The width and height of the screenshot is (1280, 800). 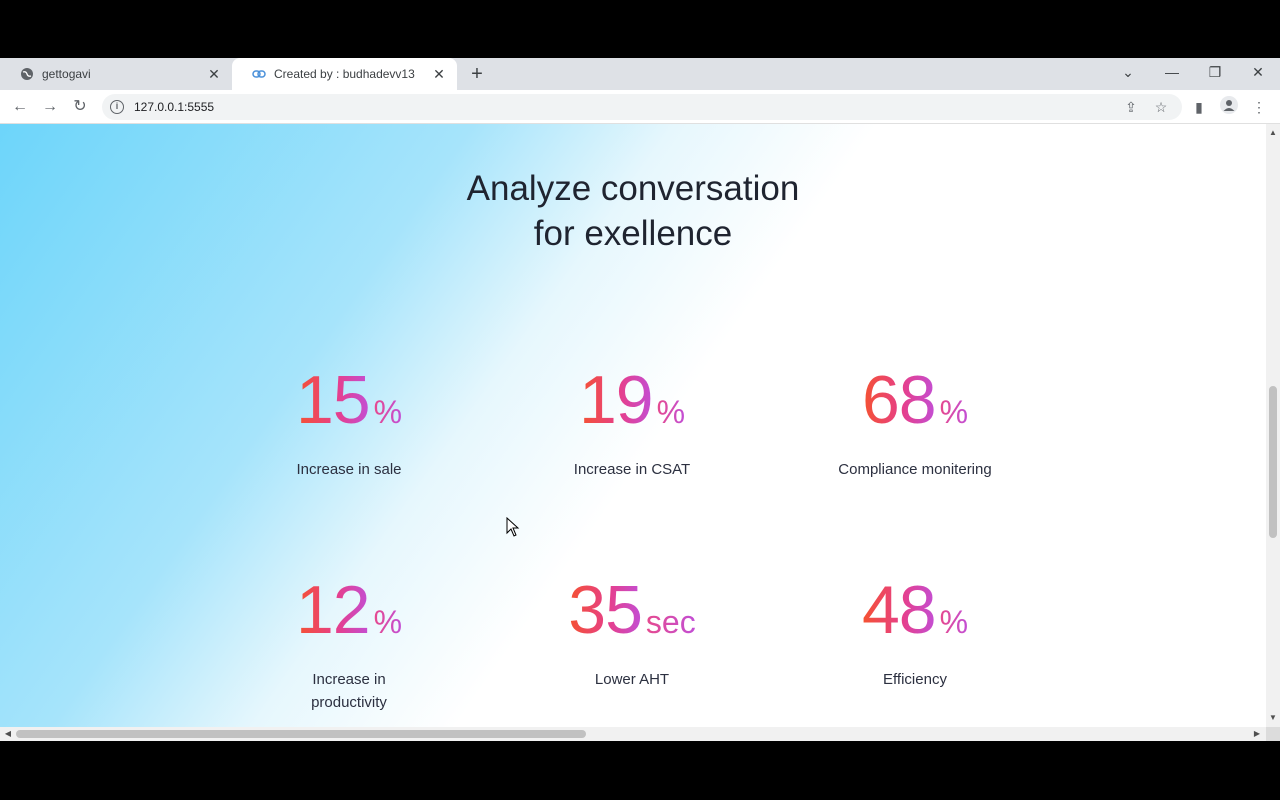 I want to click on stat-label: Compliance monitering, so click(x=915, y=469).